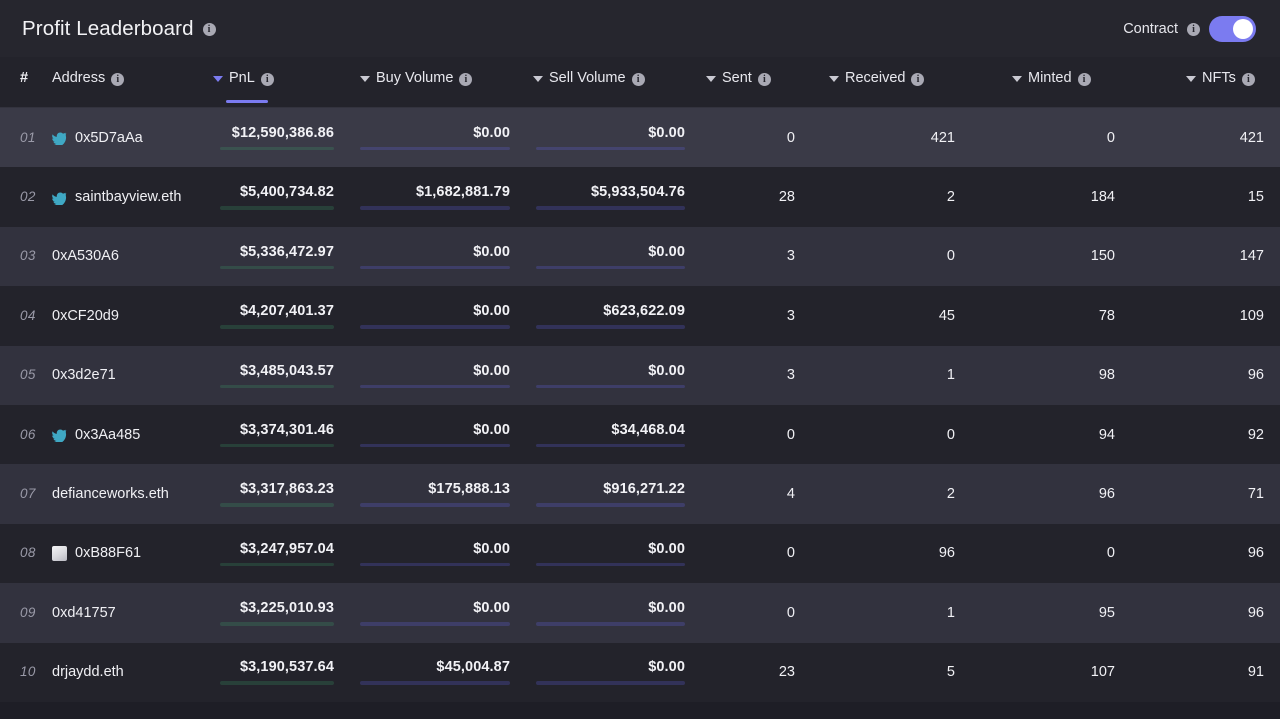 The image size is (1280, 719). I want to click on pnl-value: $4,207,401.37, so click(286, 311).